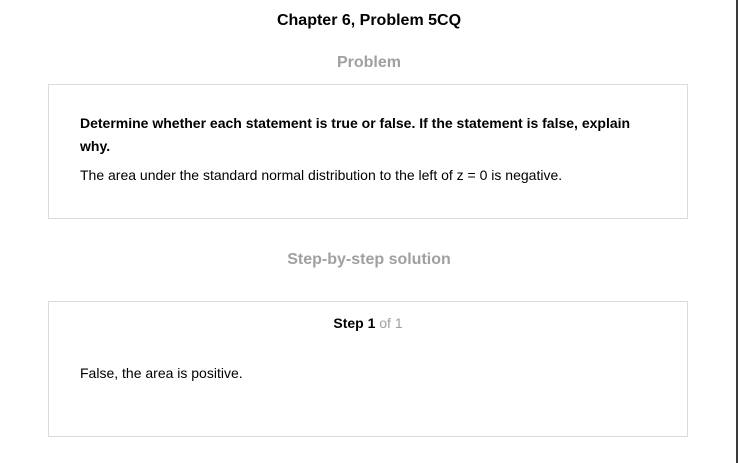 The image size is (738, 463). I want to click on step-header: Step 1 of 1, so click(368, 323).